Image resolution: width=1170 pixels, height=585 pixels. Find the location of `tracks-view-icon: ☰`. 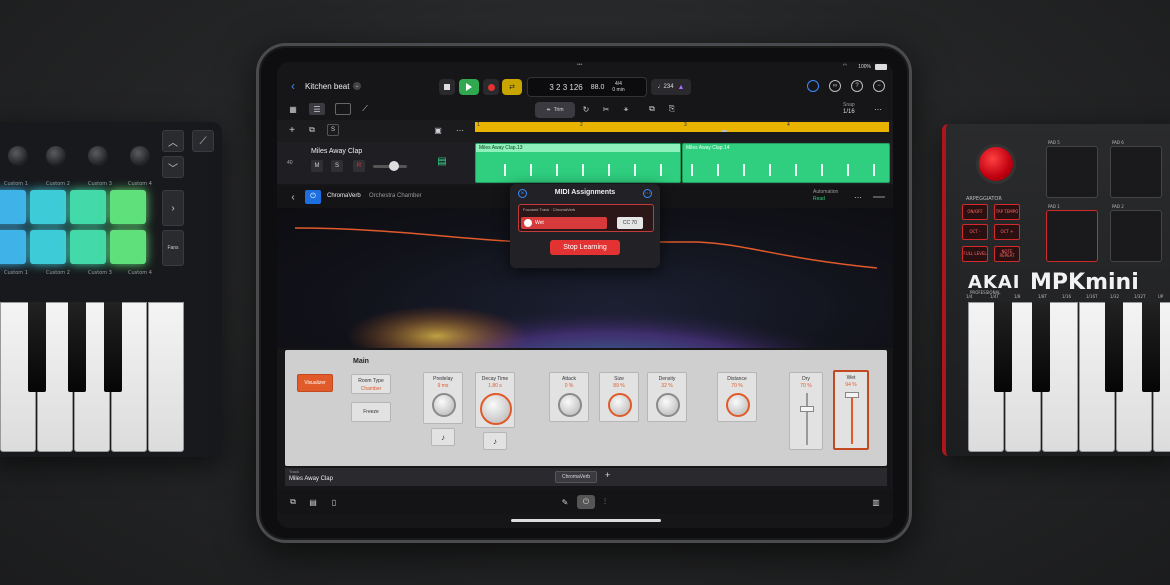

tracks-view-icon: ☰ is located at coordinates (317, 109).